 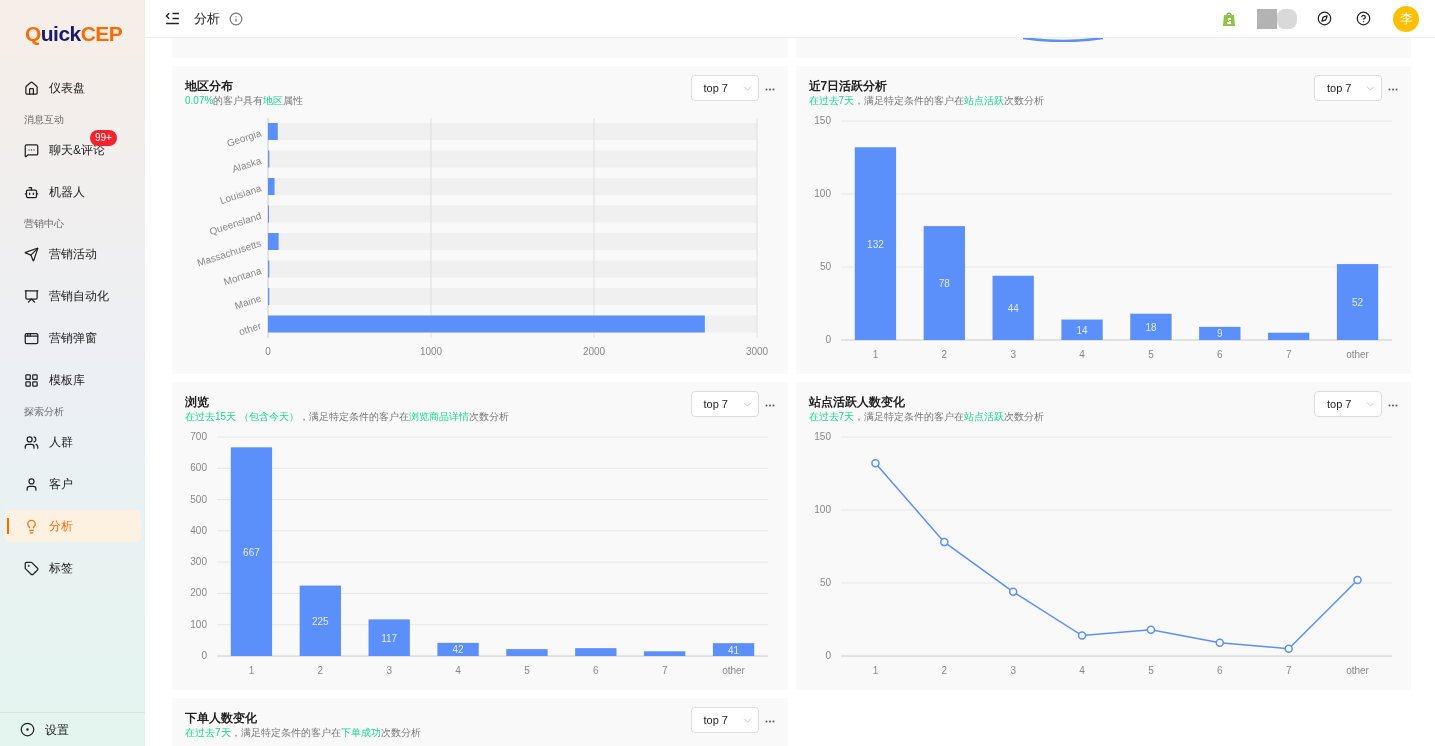 What do you see at coordinates (67, 192) in the screenshot?
I see `nav-label: 机器人` at bounding box center [67, 192].